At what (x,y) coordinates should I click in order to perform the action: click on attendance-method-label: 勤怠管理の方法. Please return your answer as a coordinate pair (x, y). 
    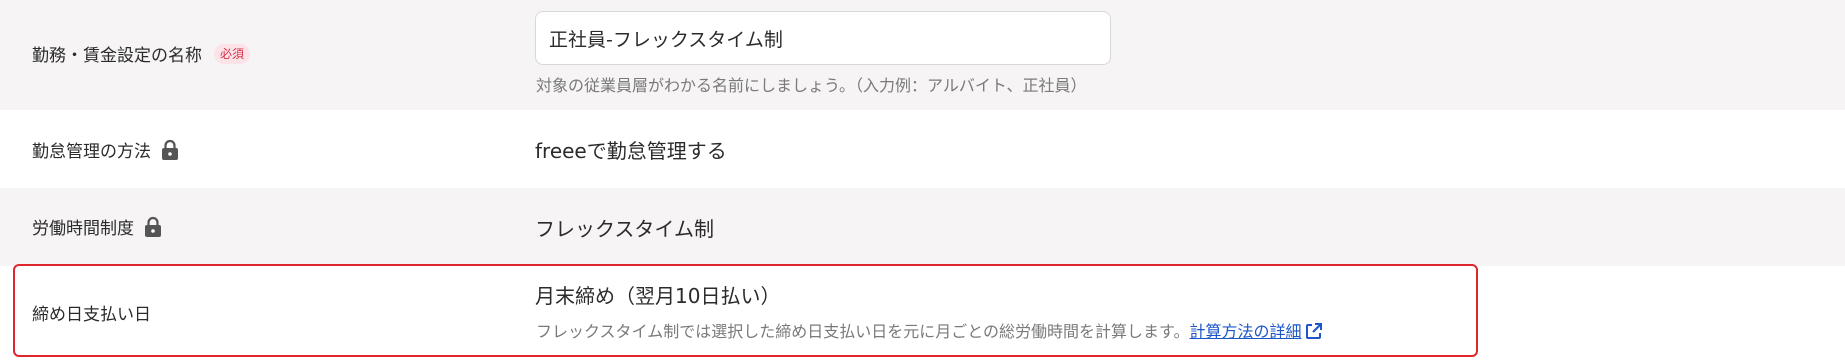
    Looking at the image, I should click on (91, 152).